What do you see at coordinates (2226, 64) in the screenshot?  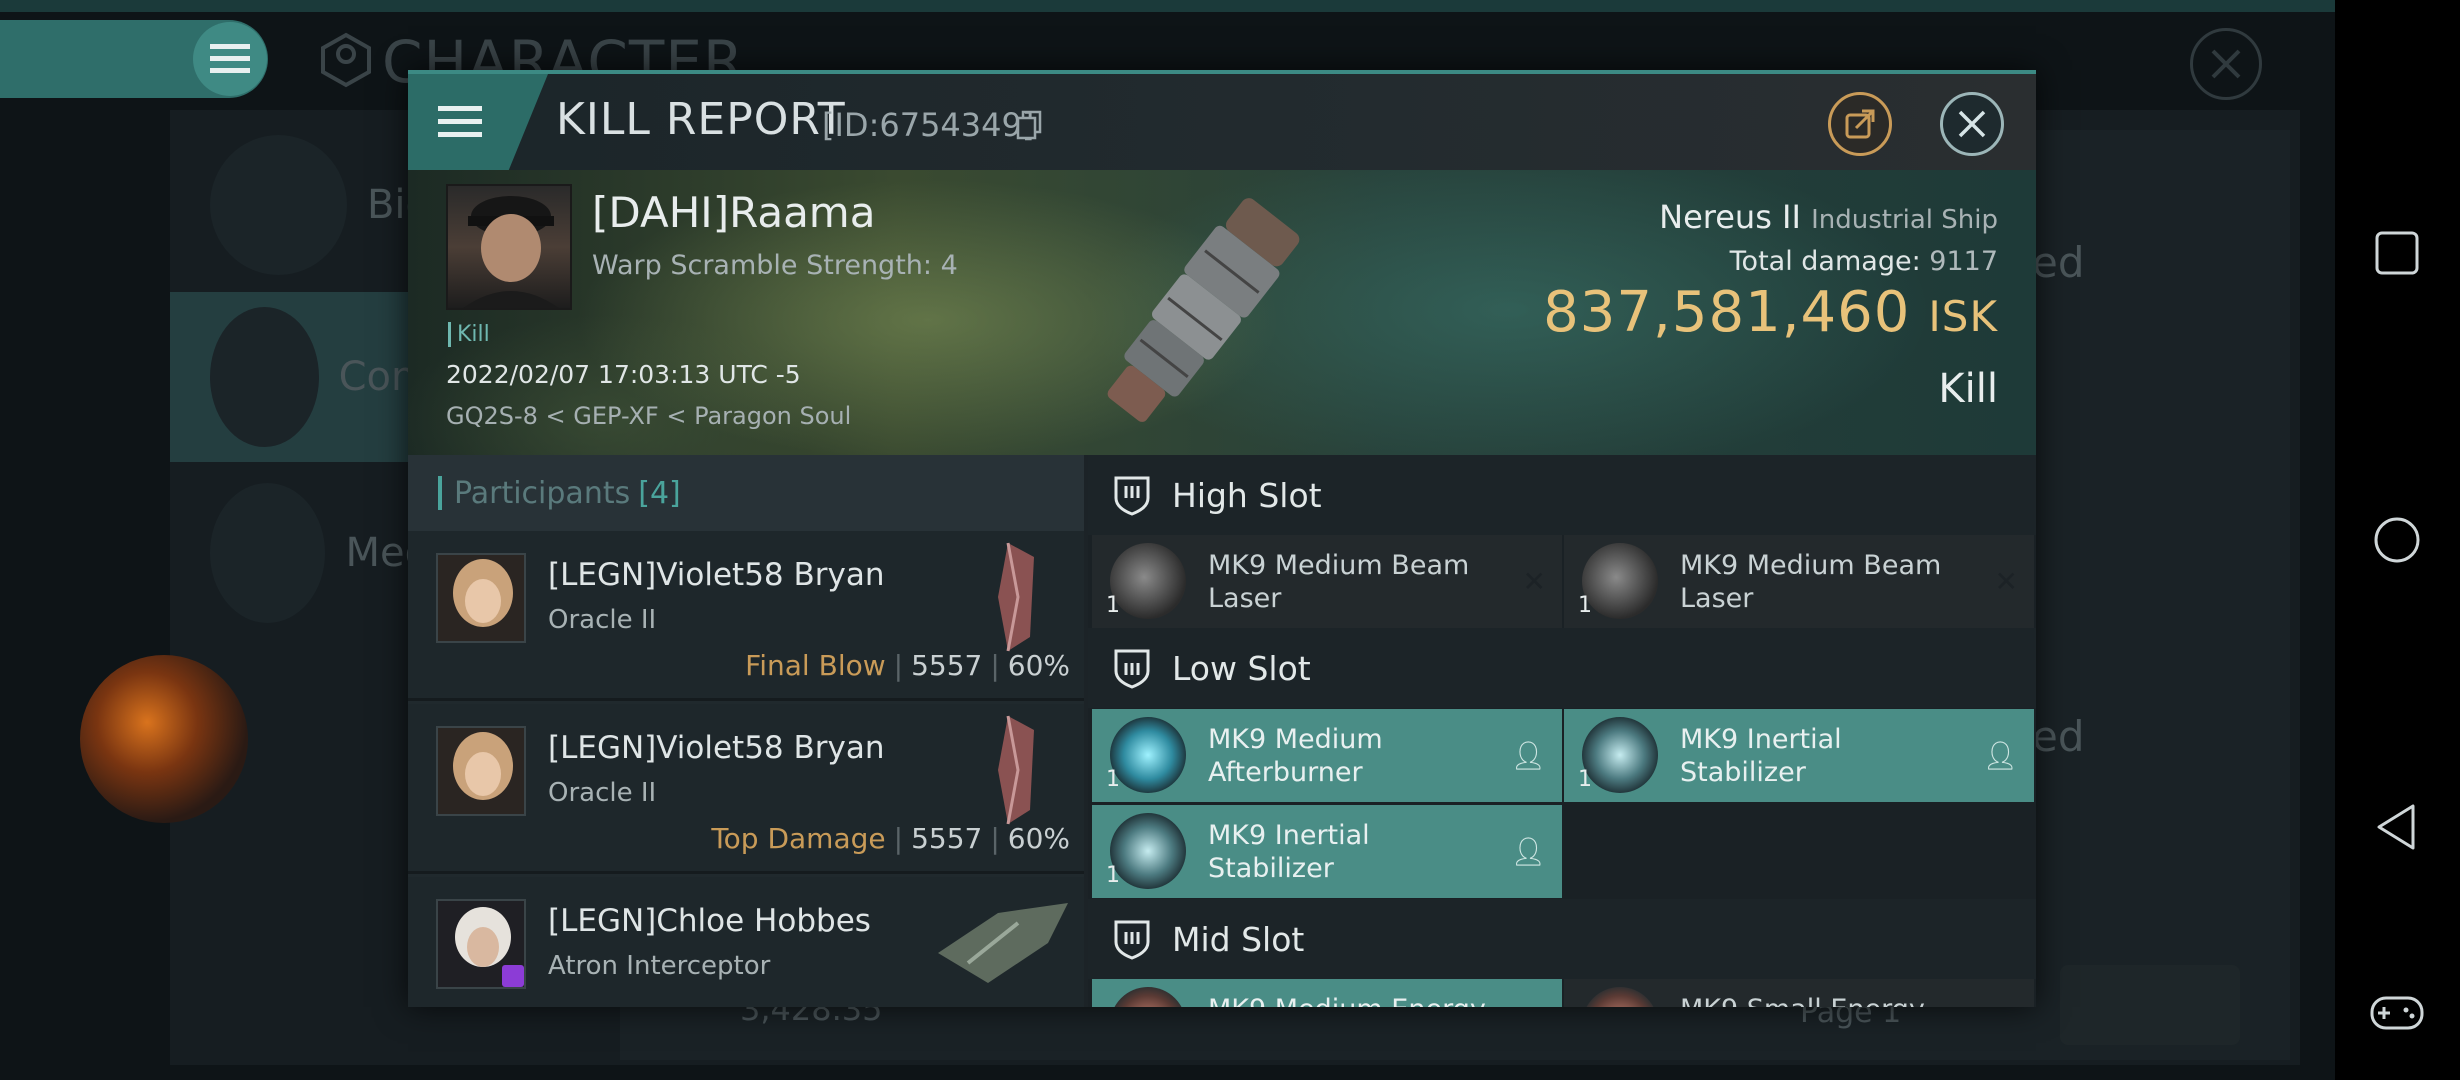 I see `background-close-button` at bounding box center [2226, 64].